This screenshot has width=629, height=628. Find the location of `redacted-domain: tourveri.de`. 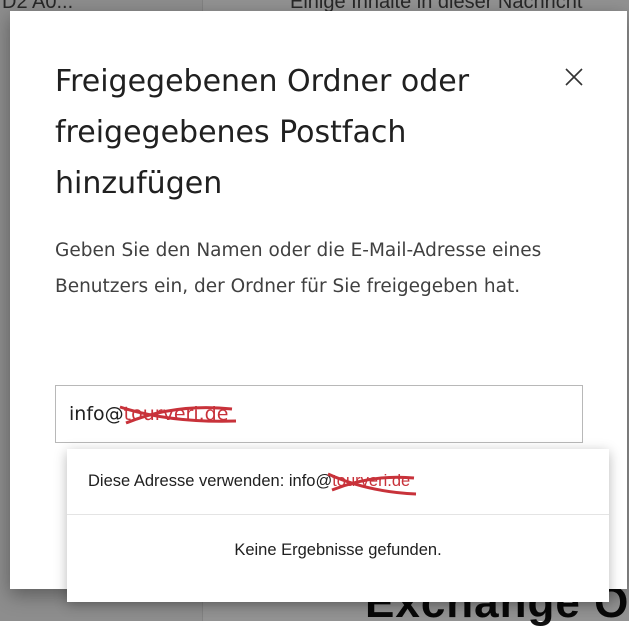

redacted-domain: tourveri.de is located at coordinates (177, 414).